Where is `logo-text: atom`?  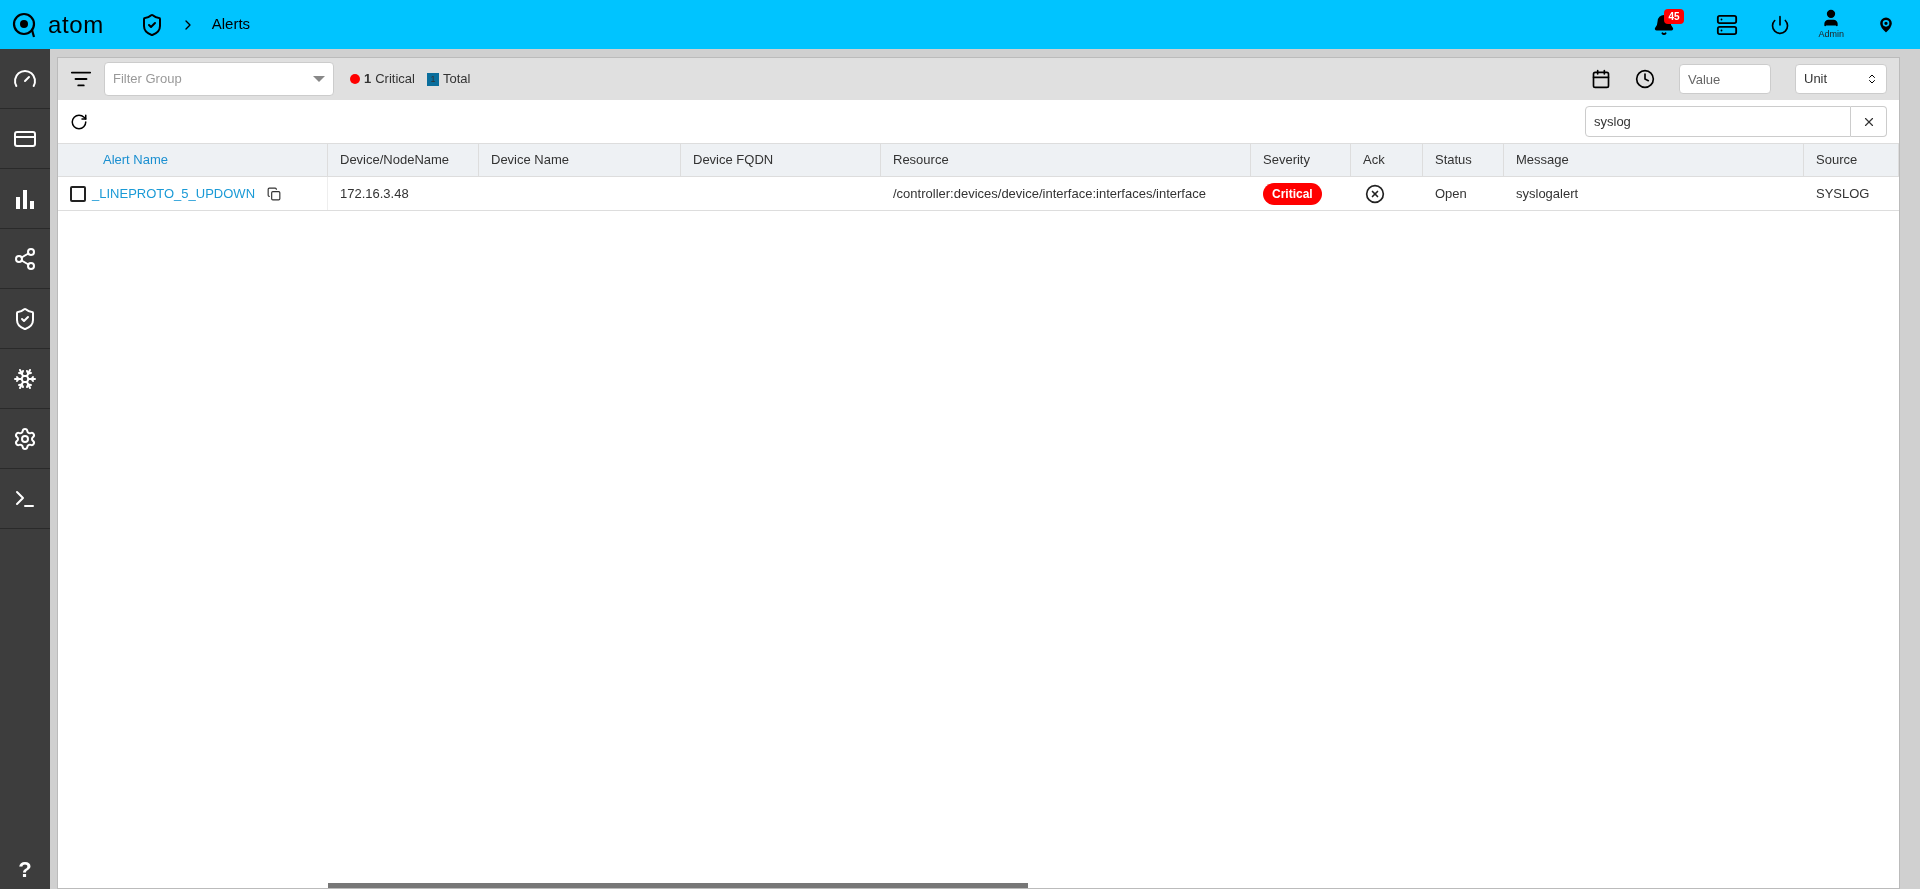 logo-text: atom is located at coordinates (76, 24).